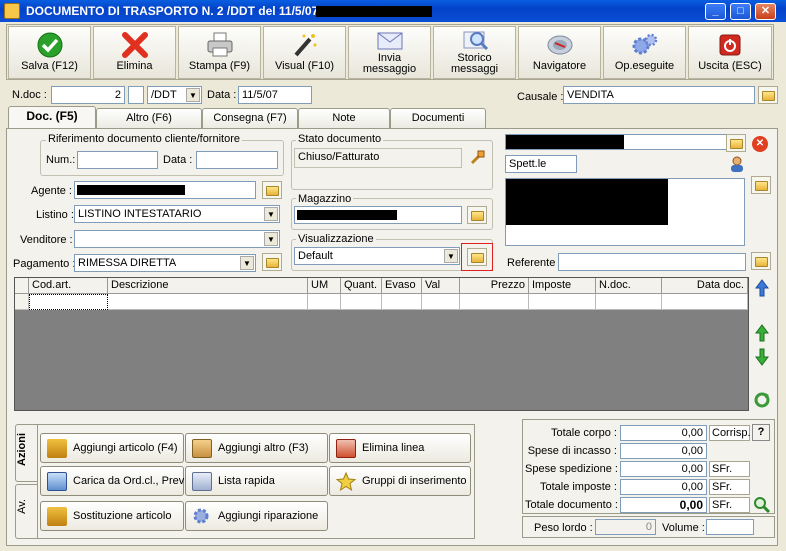  I want to click on col-ndoc: N.doc., so click(629, 286).